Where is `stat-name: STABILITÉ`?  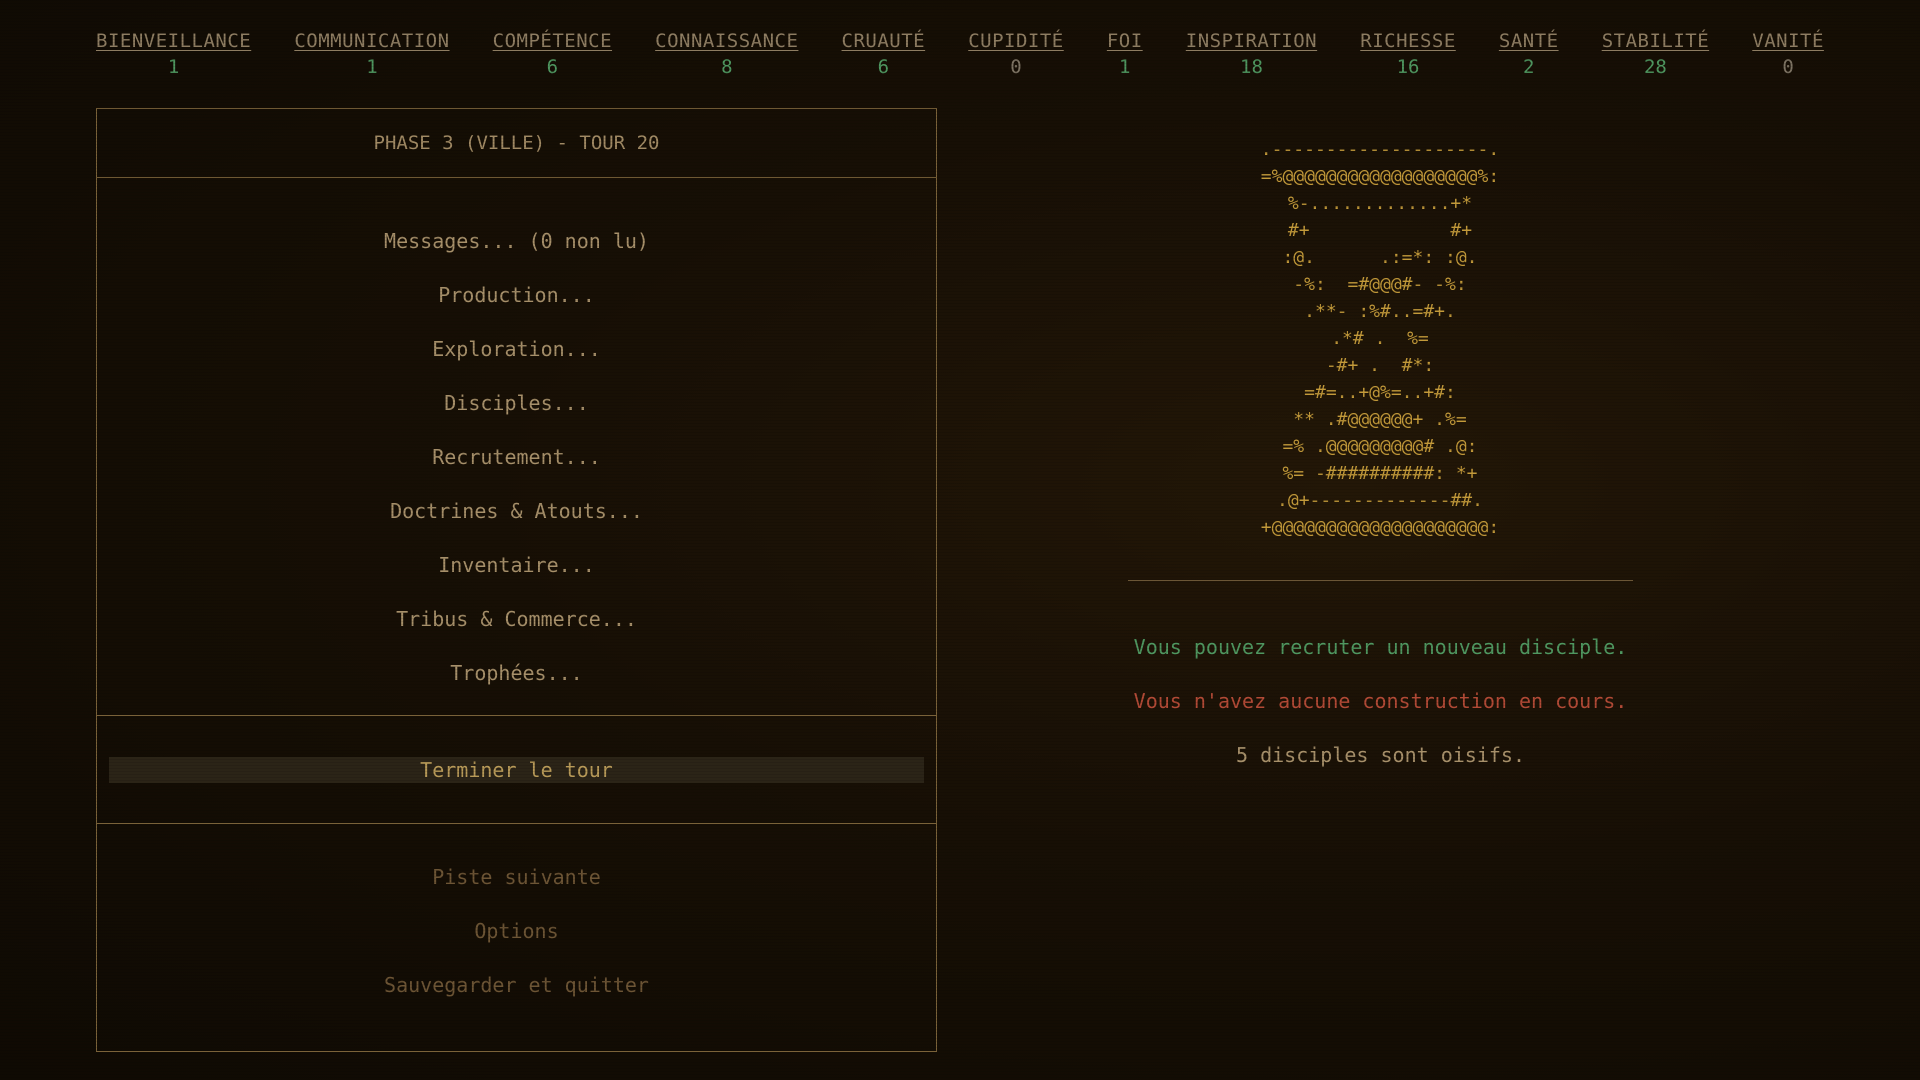 stat-name: STABILITÉ is located at coordinates (1655, 41).